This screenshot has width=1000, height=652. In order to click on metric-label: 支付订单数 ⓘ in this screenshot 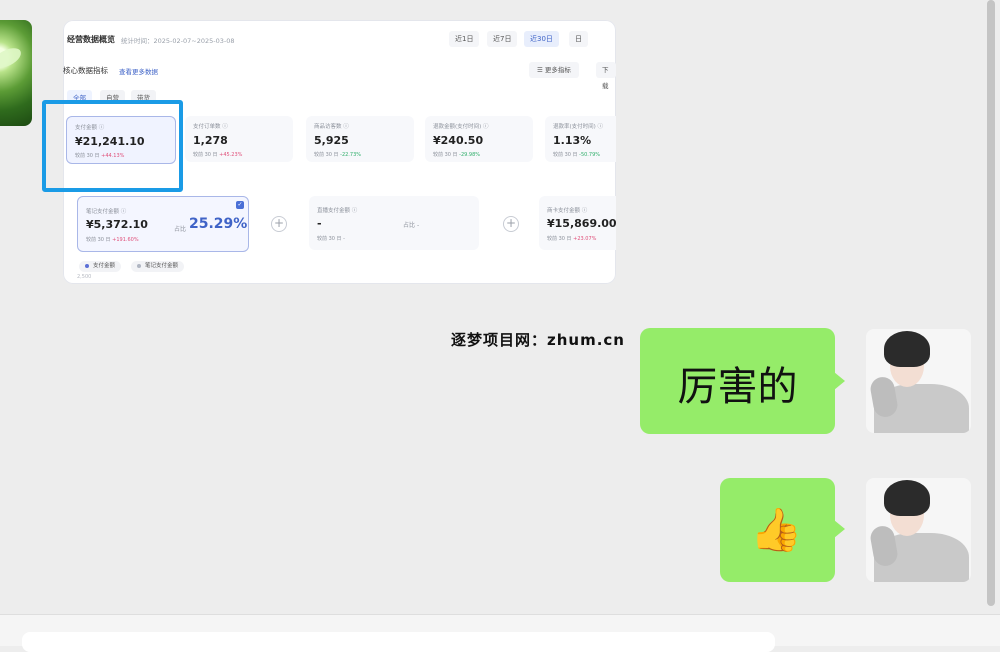, I will do `click(210, 127)`.